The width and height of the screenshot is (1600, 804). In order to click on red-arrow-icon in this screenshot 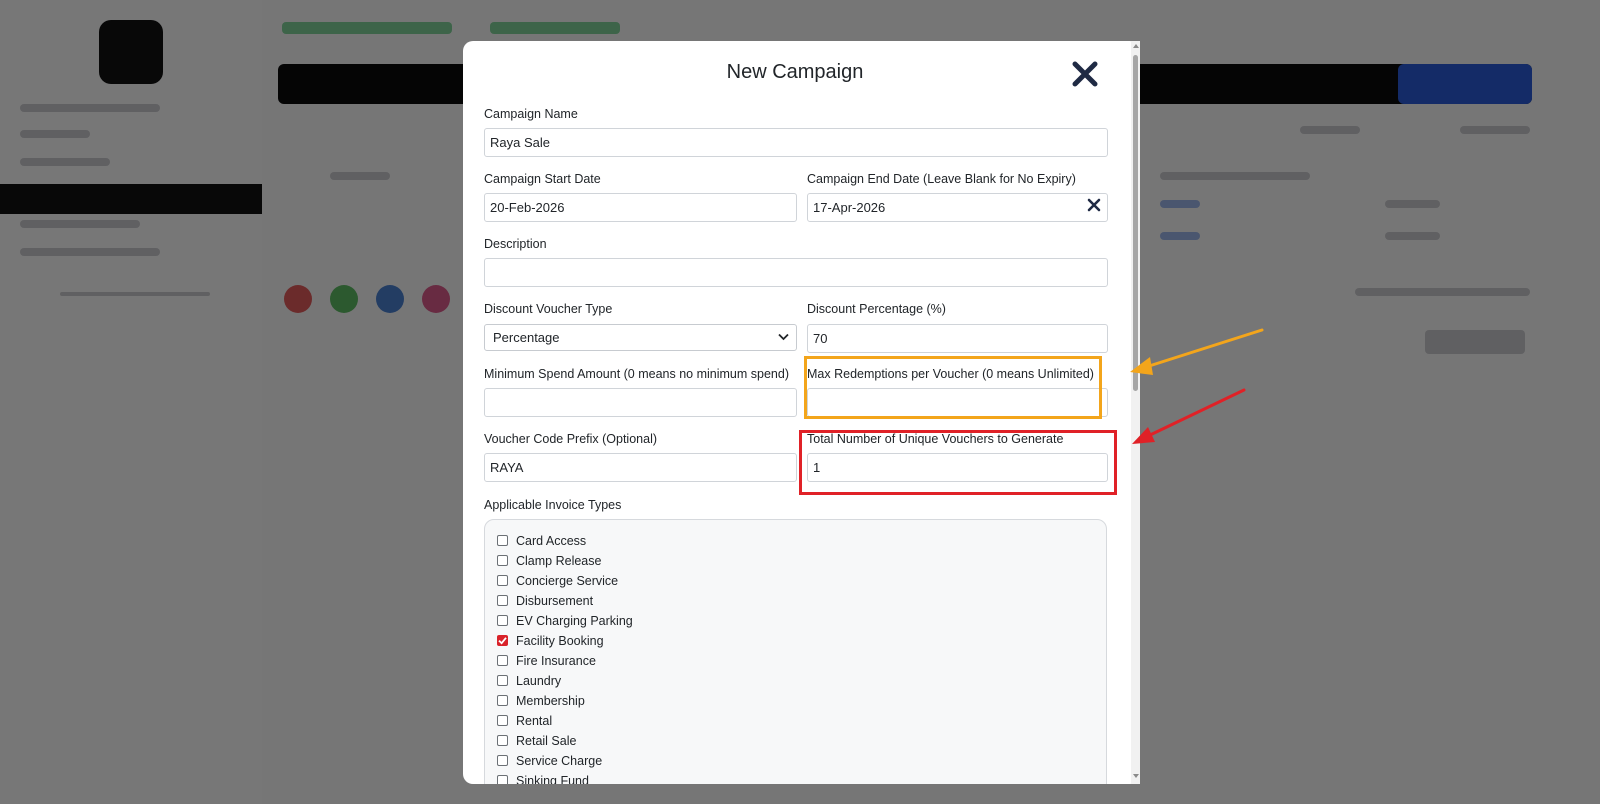, I will do `click(1189, 416)`.